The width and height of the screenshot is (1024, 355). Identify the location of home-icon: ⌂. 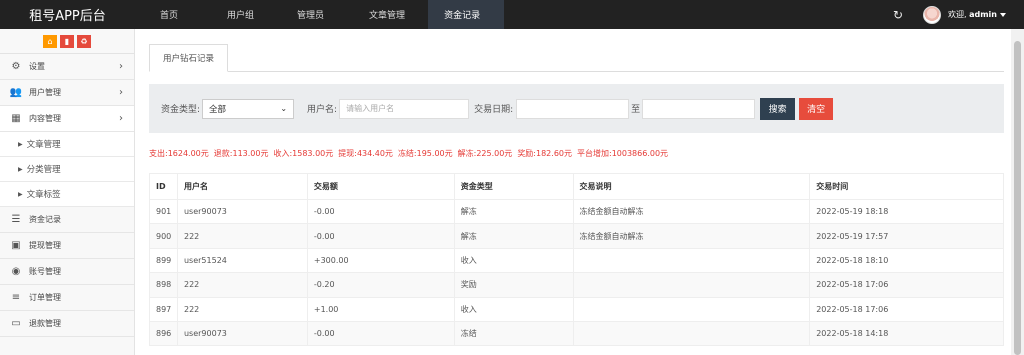
(50, 41).